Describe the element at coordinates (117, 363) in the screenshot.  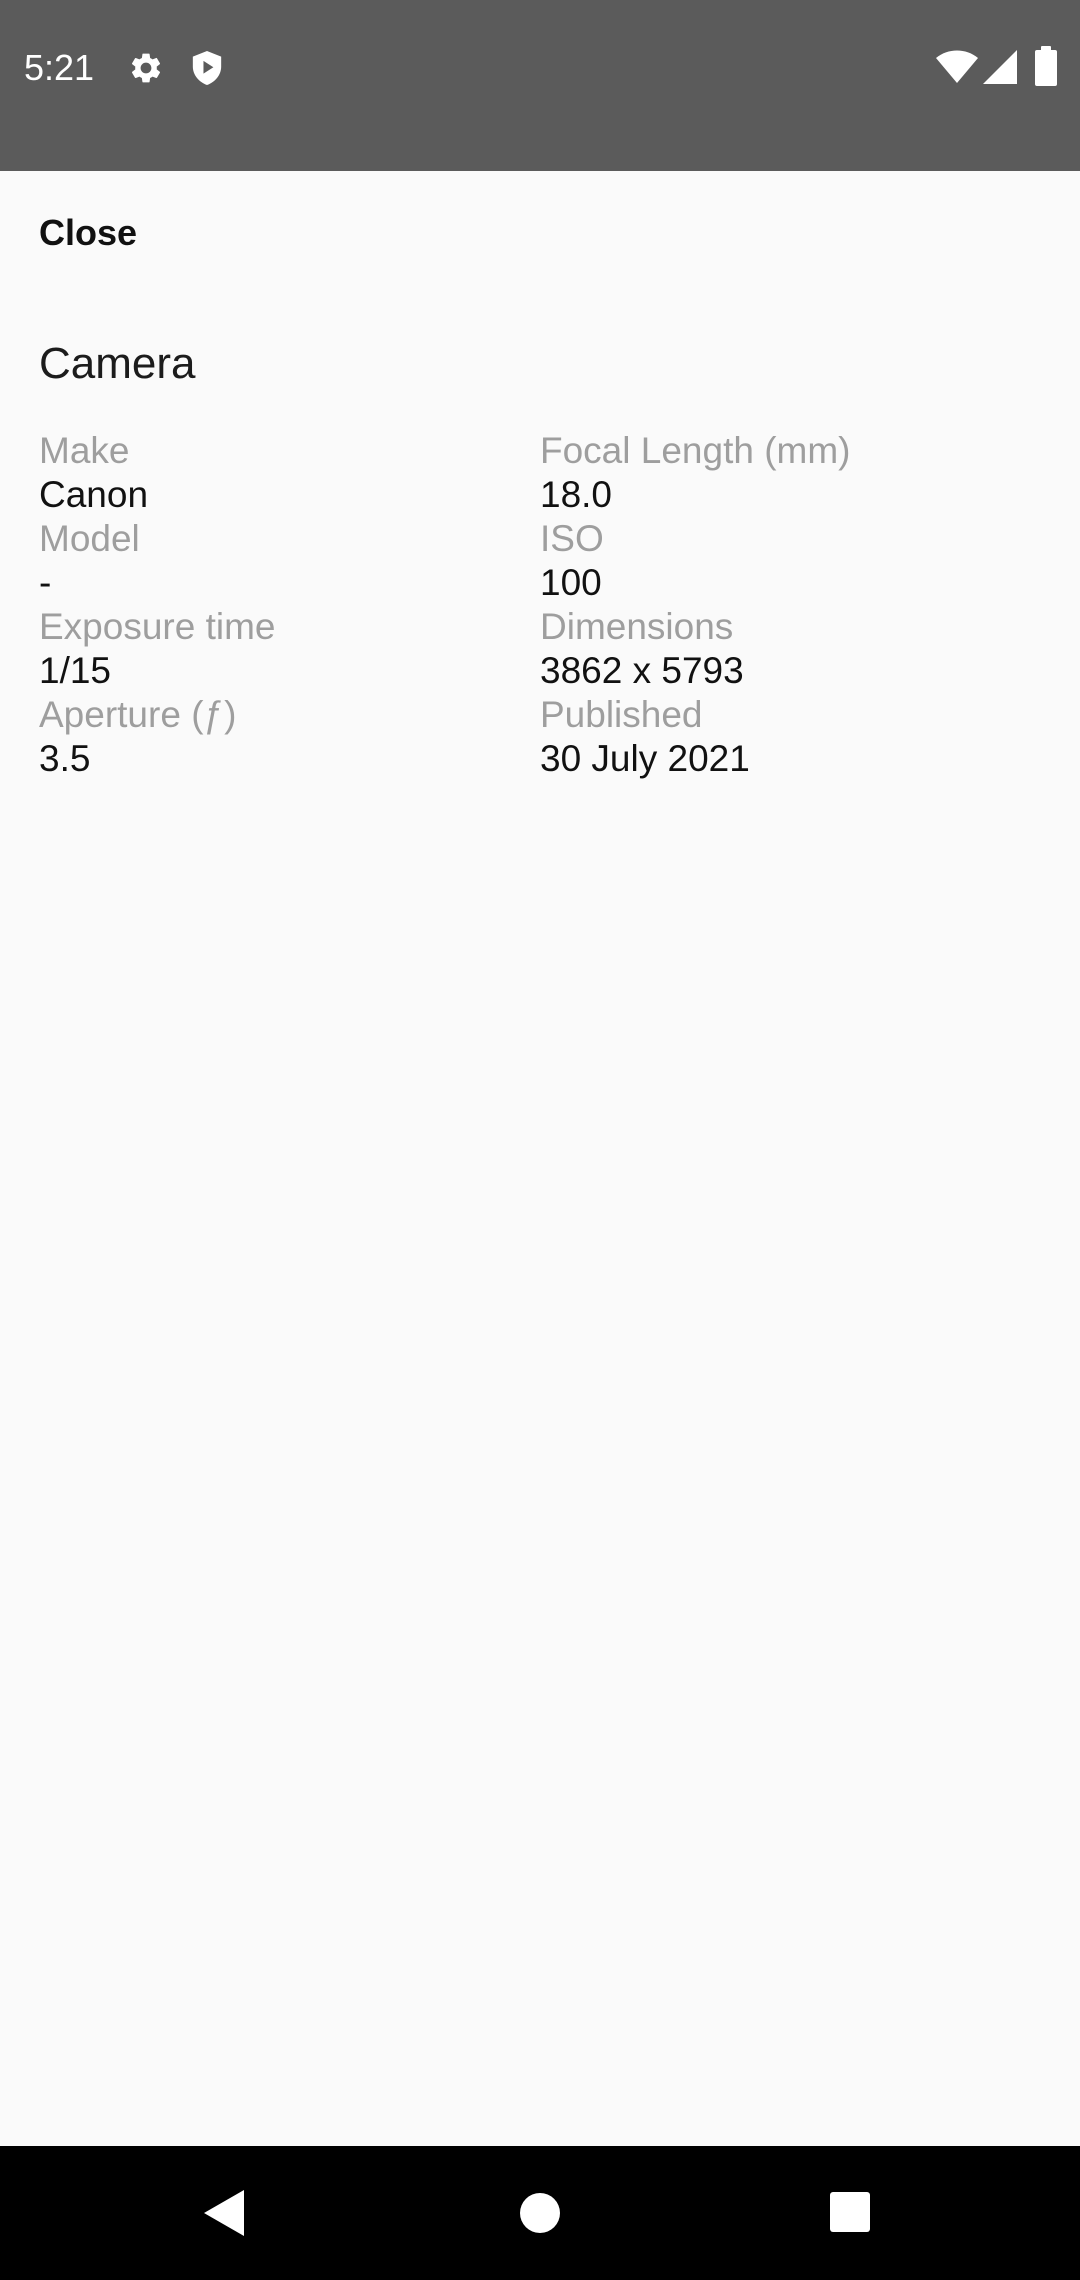
I see `section-title: Camera` at that location.